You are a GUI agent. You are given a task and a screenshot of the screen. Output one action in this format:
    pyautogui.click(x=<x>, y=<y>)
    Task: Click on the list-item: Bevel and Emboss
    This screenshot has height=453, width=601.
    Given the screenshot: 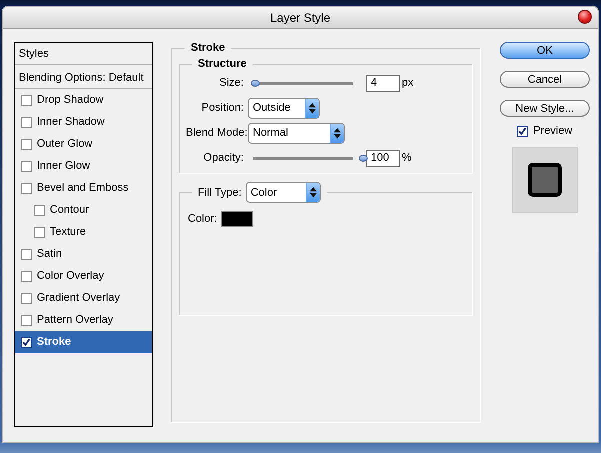 What is the action you would take?
    pyautogui.click(x=83, y=188)
    